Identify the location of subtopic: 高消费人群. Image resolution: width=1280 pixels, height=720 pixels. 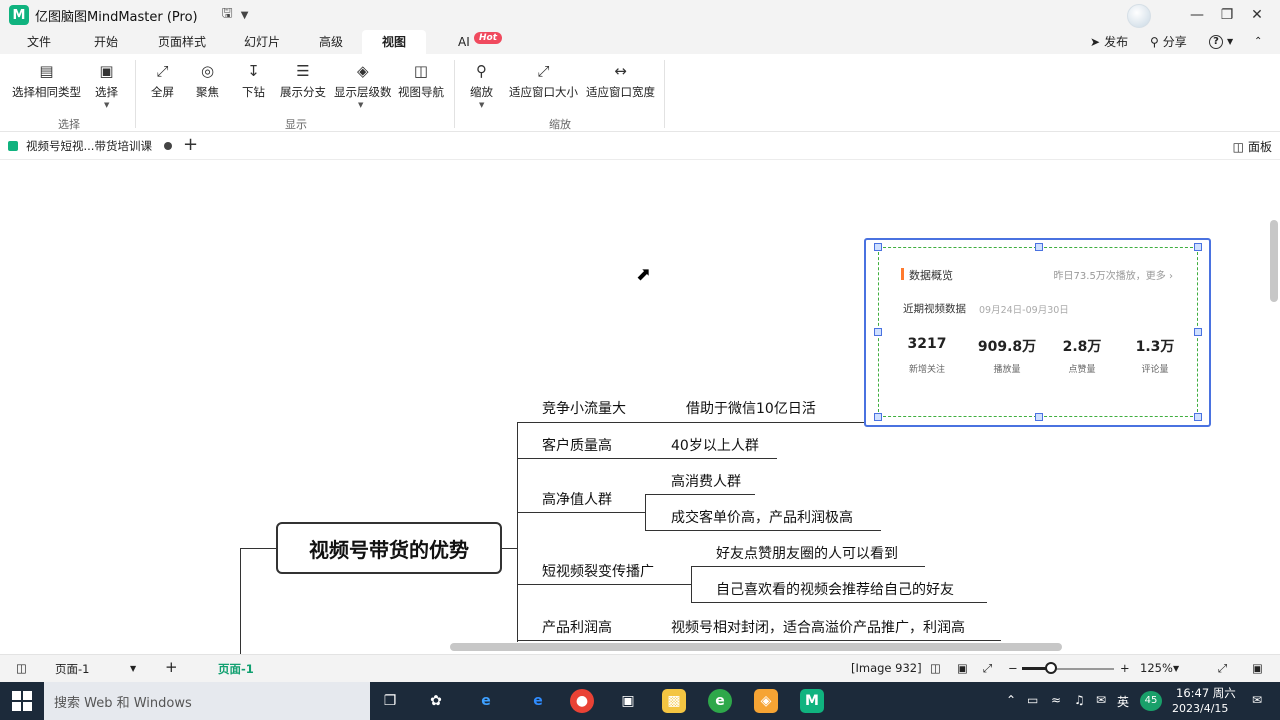
(706, 481).